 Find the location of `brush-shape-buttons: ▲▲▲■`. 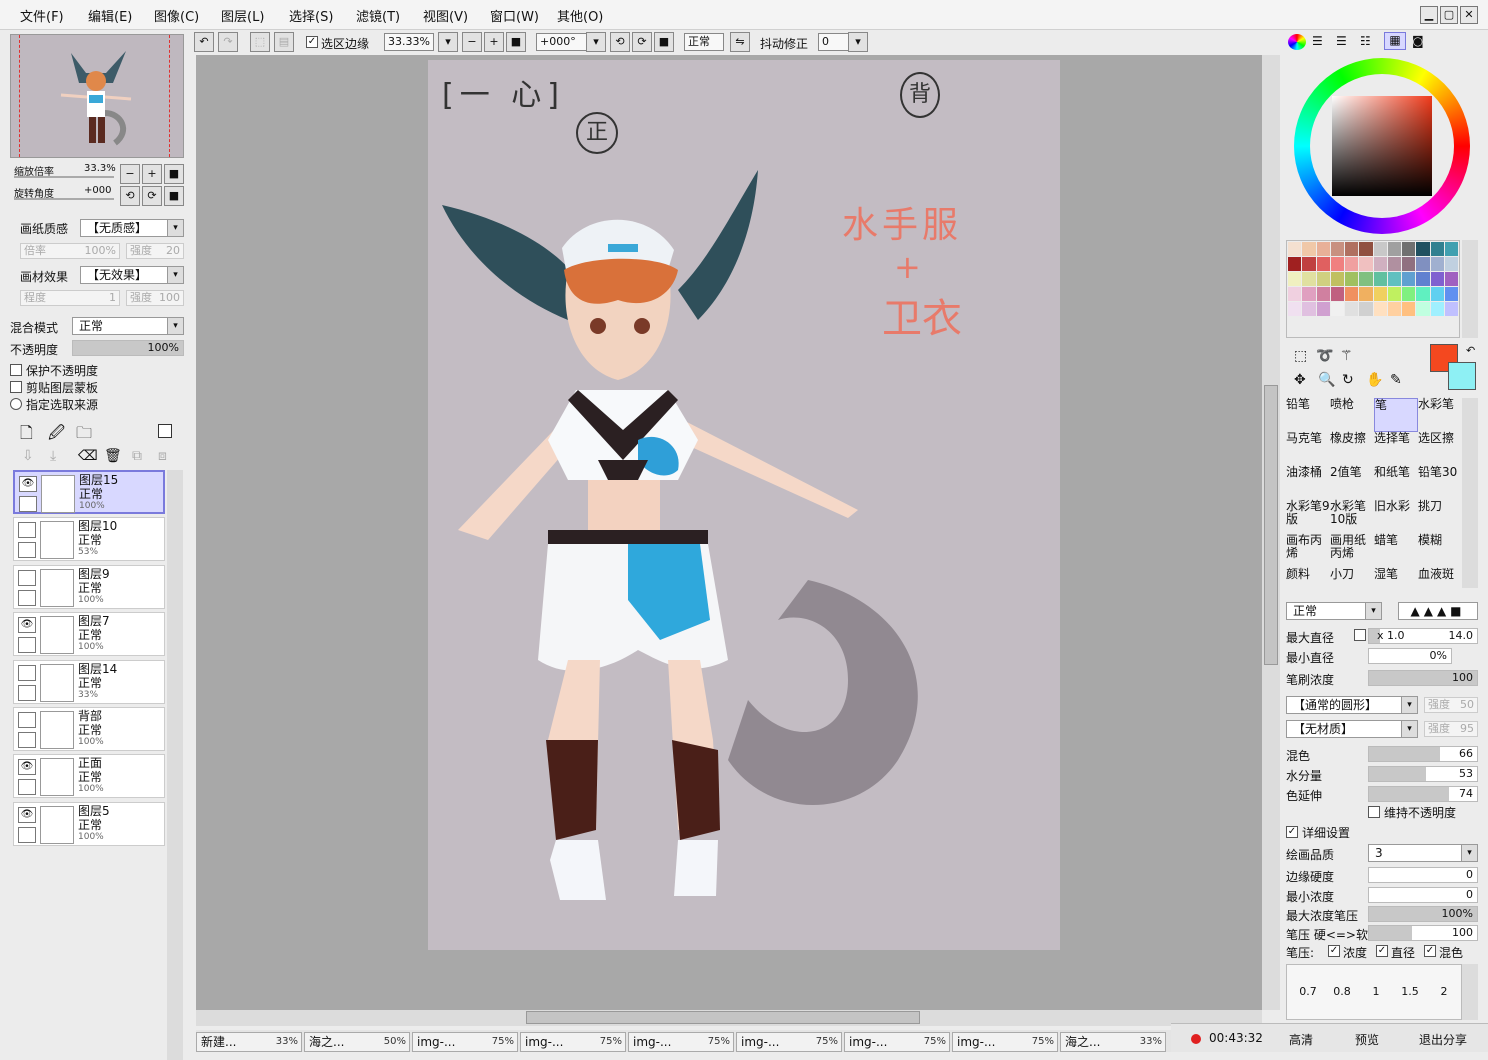

brush-shape-buttons: ▲▲▲■ is located at coordinates (1438, 611).